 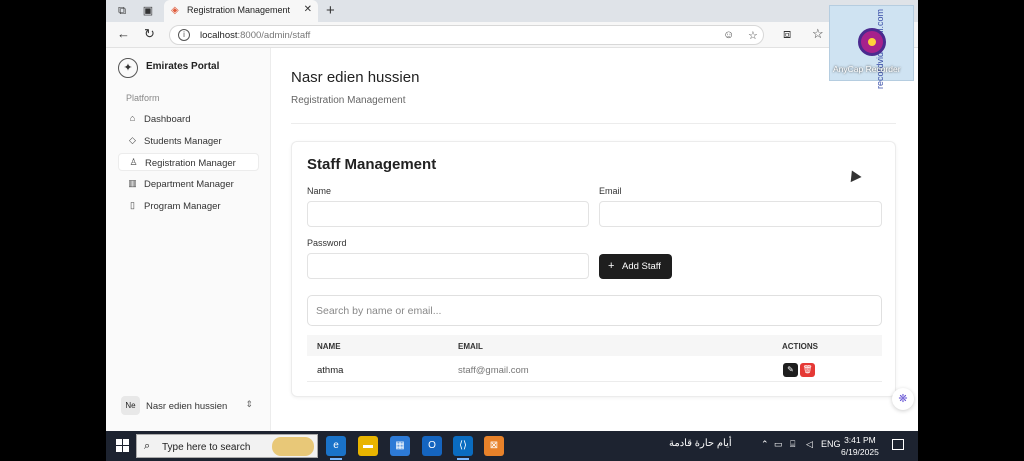 I want to click on email-label: Email, so click(x=610, y=191).